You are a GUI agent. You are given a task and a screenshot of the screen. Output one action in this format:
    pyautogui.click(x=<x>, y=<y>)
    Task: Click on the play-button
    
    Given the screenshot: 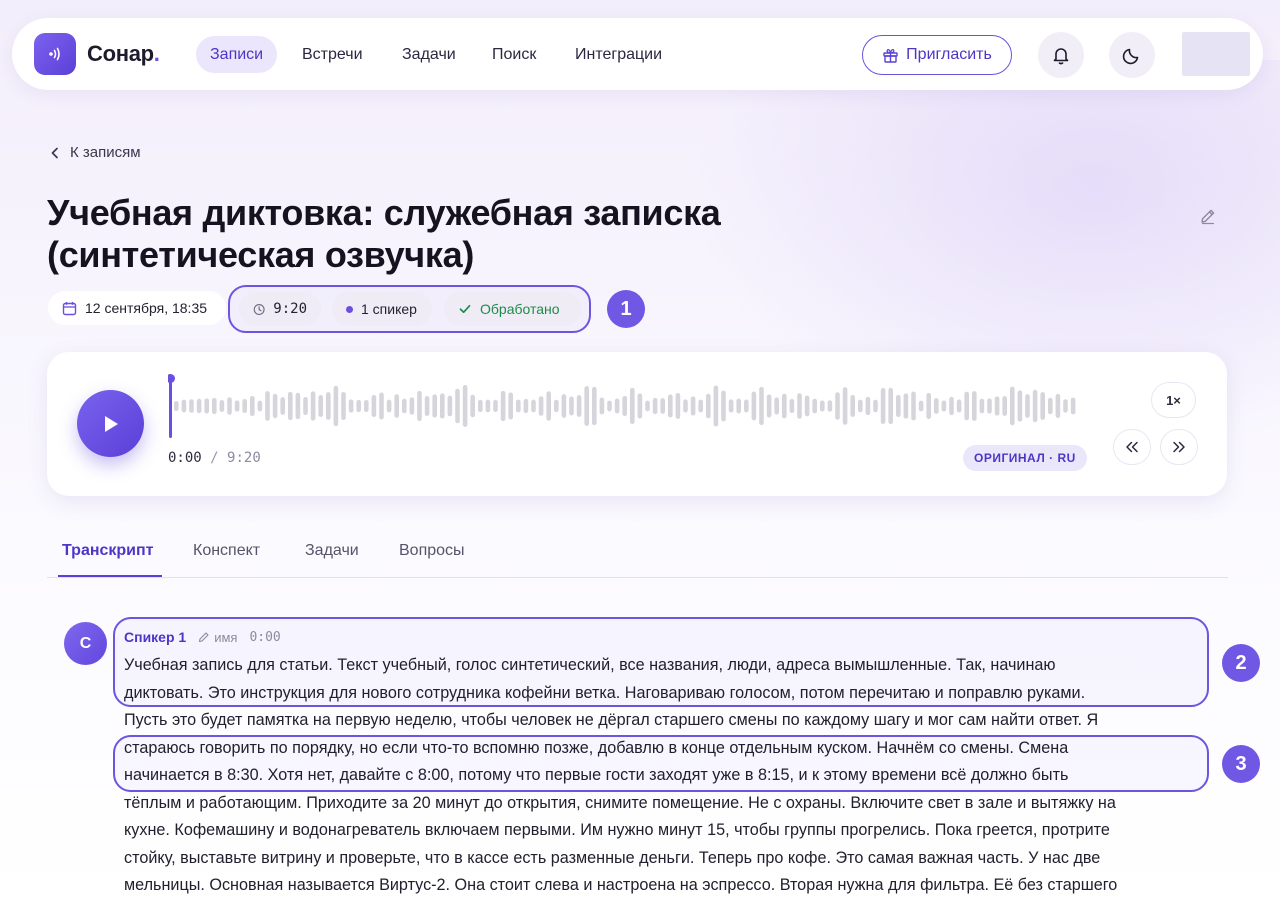 What is the action you would take?
    pyautogui.click(x=110, y=423)
    